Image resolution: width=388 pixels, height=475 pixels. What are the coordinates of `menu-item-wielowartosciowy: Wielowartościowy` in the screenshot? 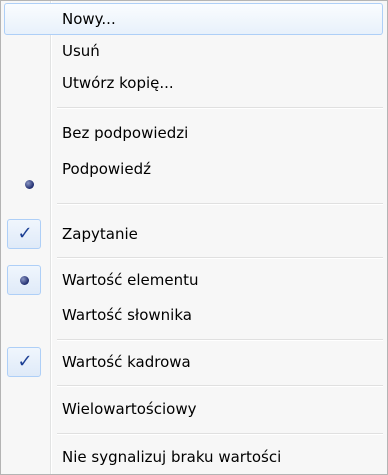 It's located at (193, 409).